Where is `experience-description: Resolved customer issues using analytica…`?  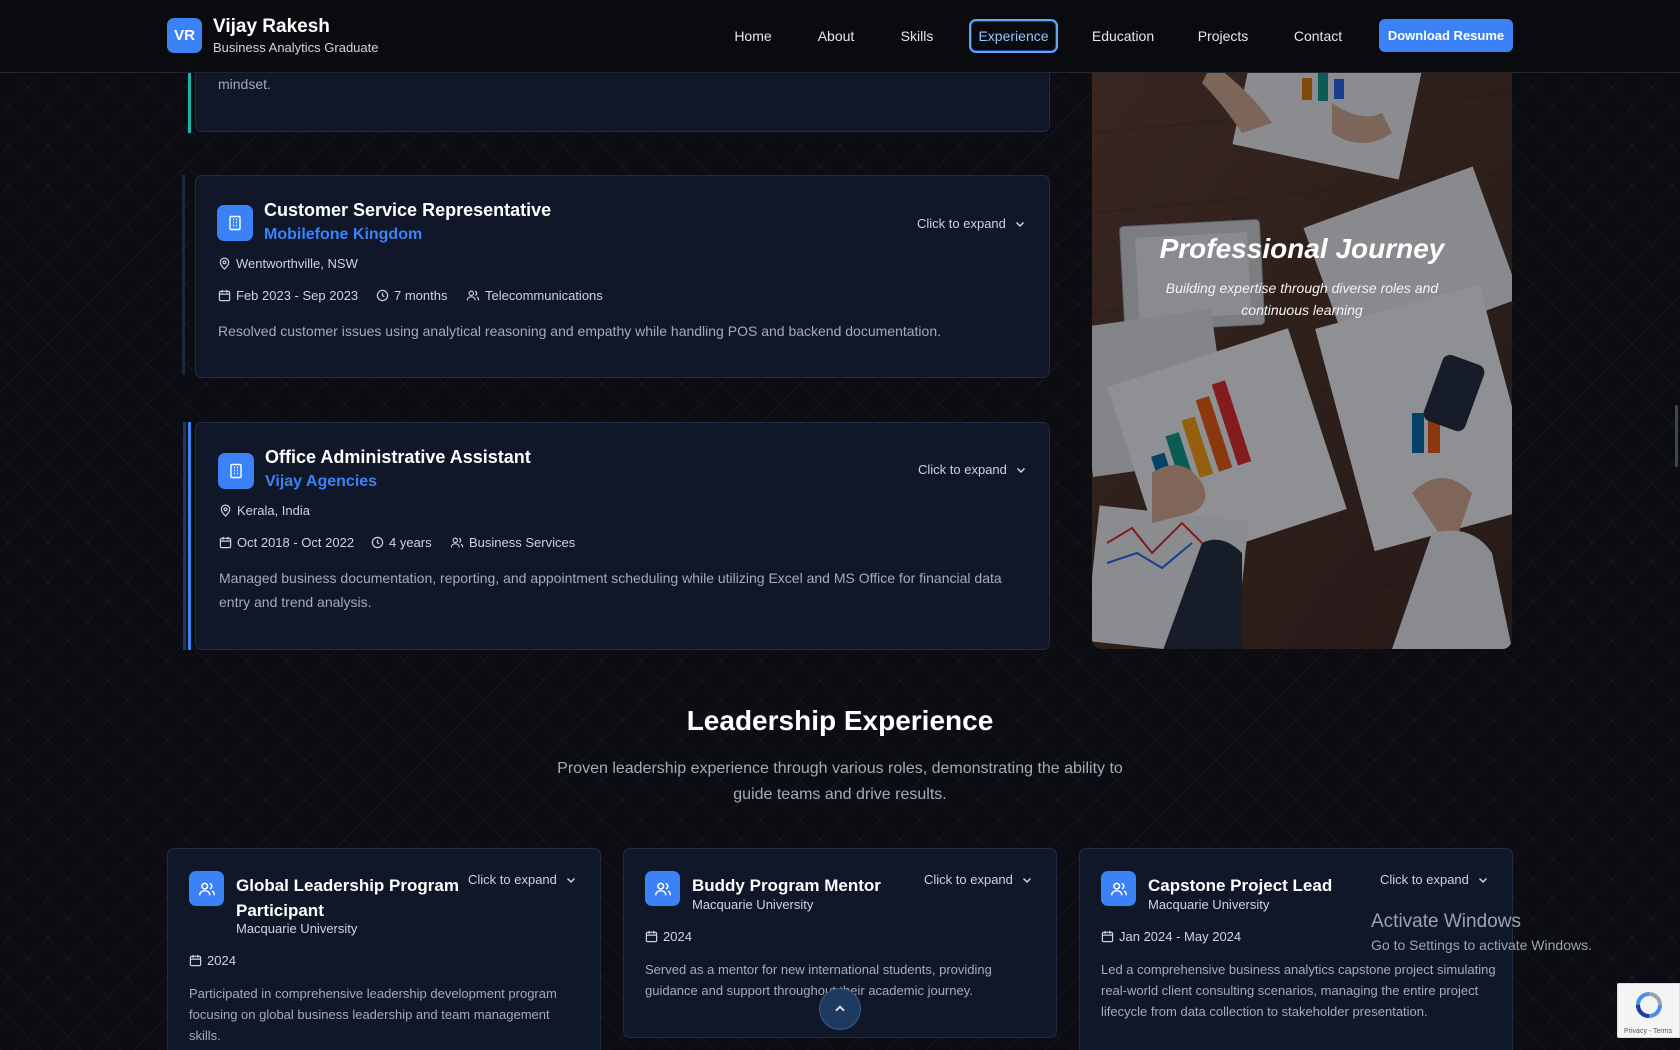
experience-description: Resolved customer issues using analytica… is located at coordinates (579, 331).